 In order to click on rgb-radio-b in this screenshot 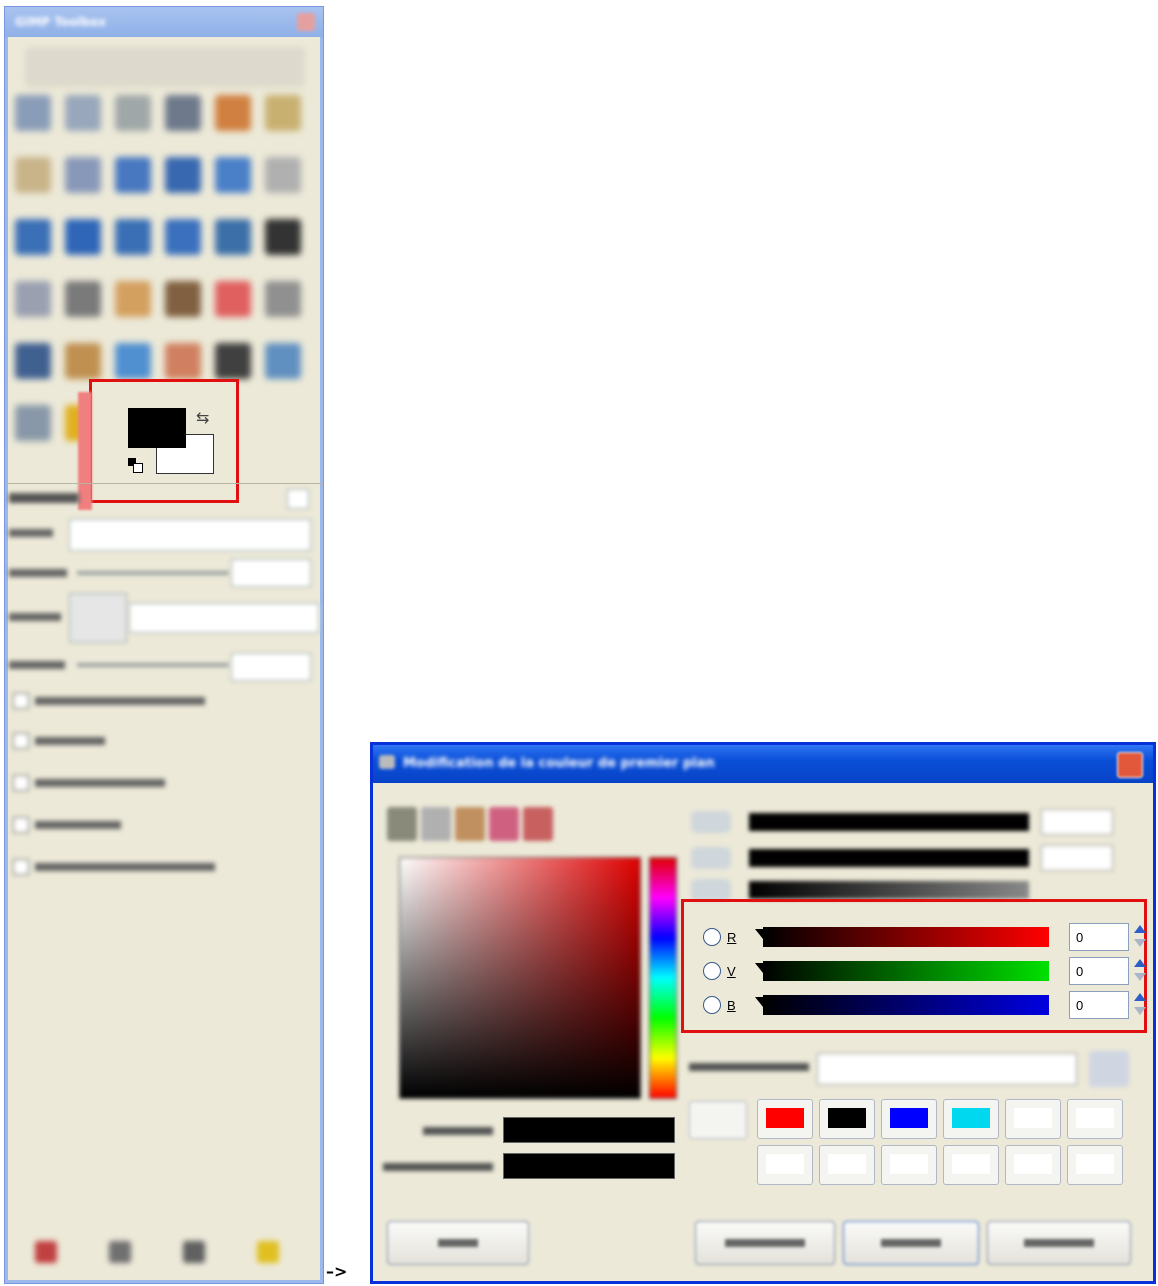, I will do `click(712, 1005)`.